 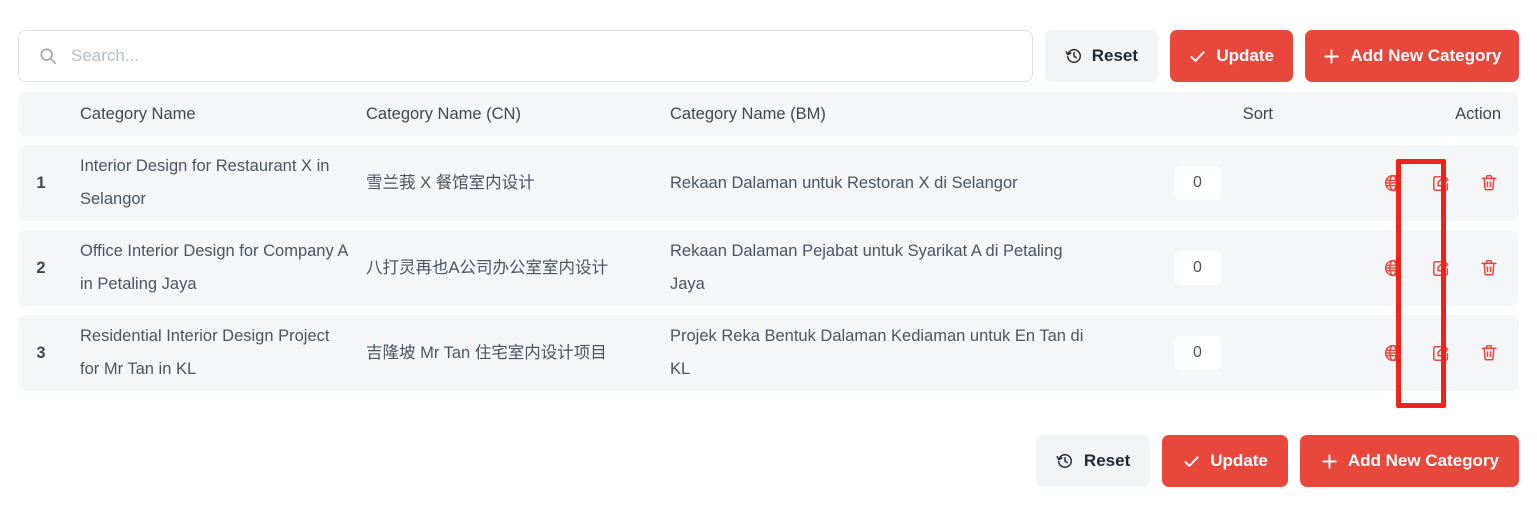 I want to click on header-category-name-cn: Category Name (CN), so click(x=443, y=113).